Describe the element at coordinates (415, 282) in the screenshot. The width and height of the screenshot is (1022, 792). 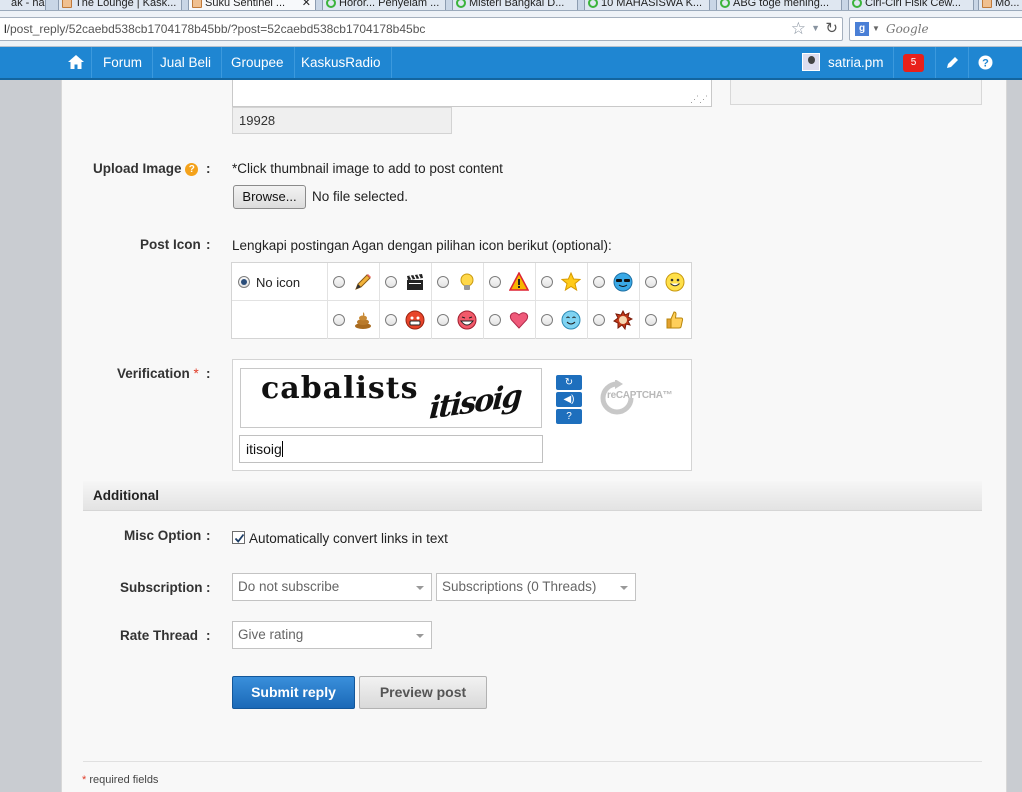
I see `clapperboard-icon` at that location.